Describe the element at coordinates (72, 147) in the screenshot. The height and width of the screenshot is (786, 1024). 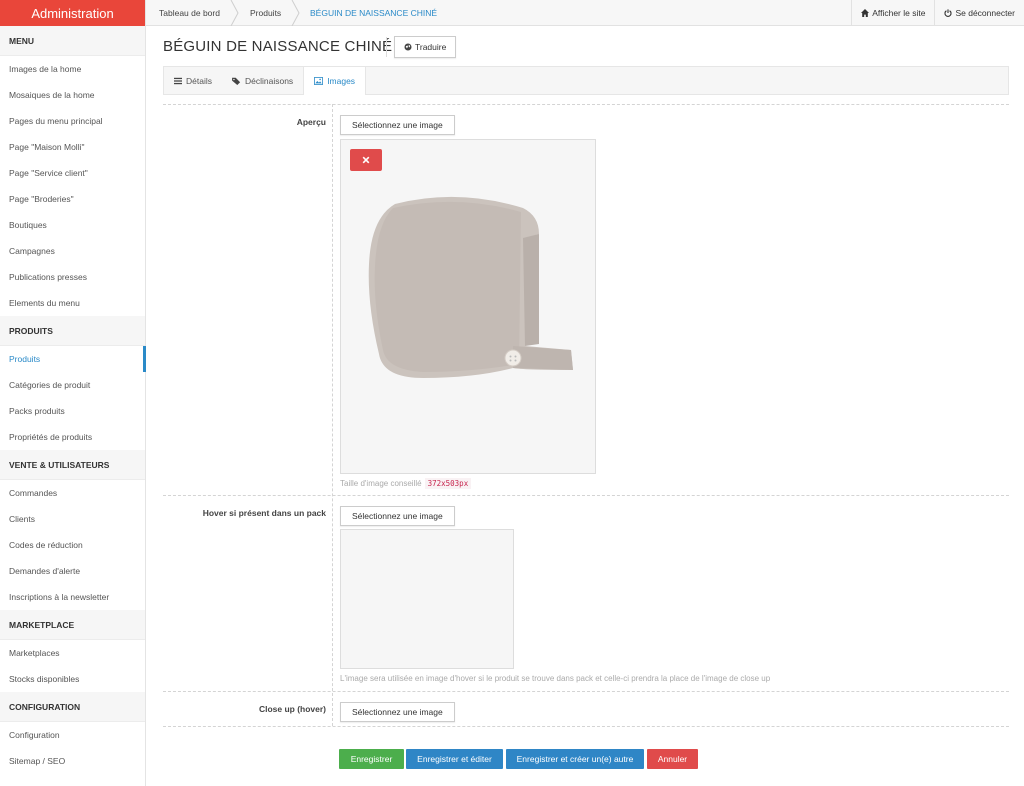
I see `sidebar-item-page-maison-molli: Page "Maison Molli"` at that location.